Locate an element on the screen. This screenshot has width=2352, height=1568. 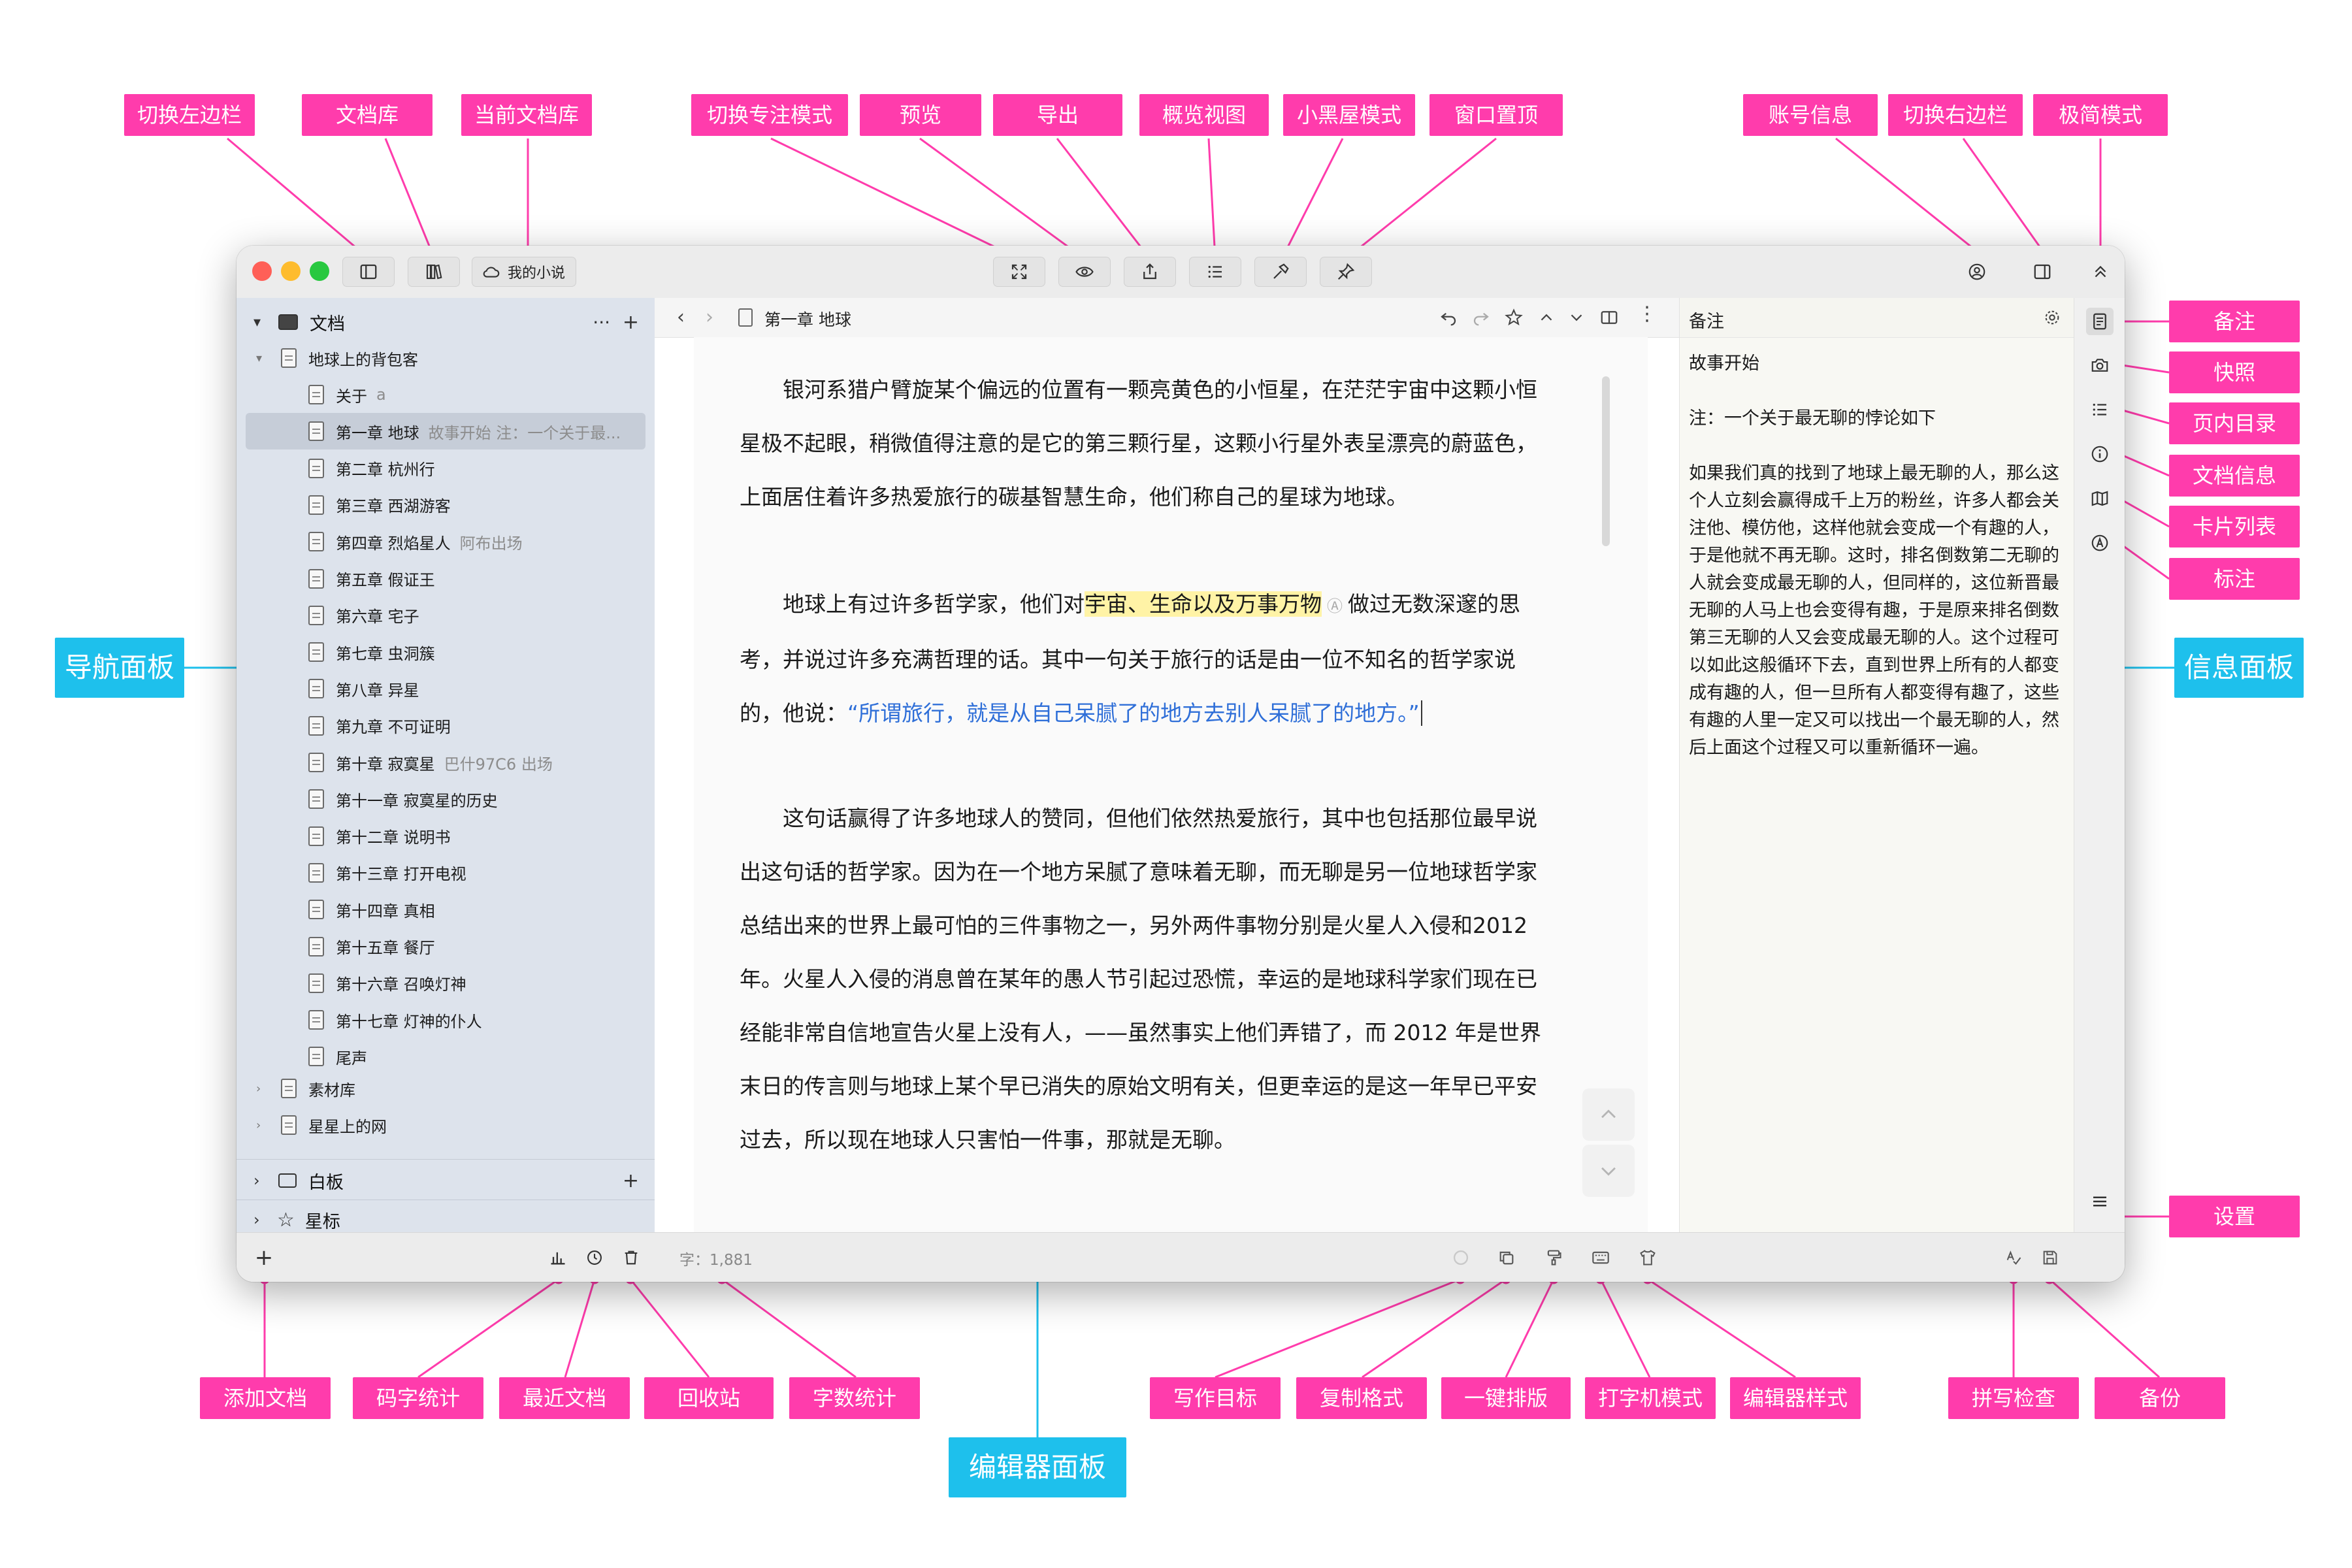
cards-tab is located at coordinates (2100, 498).